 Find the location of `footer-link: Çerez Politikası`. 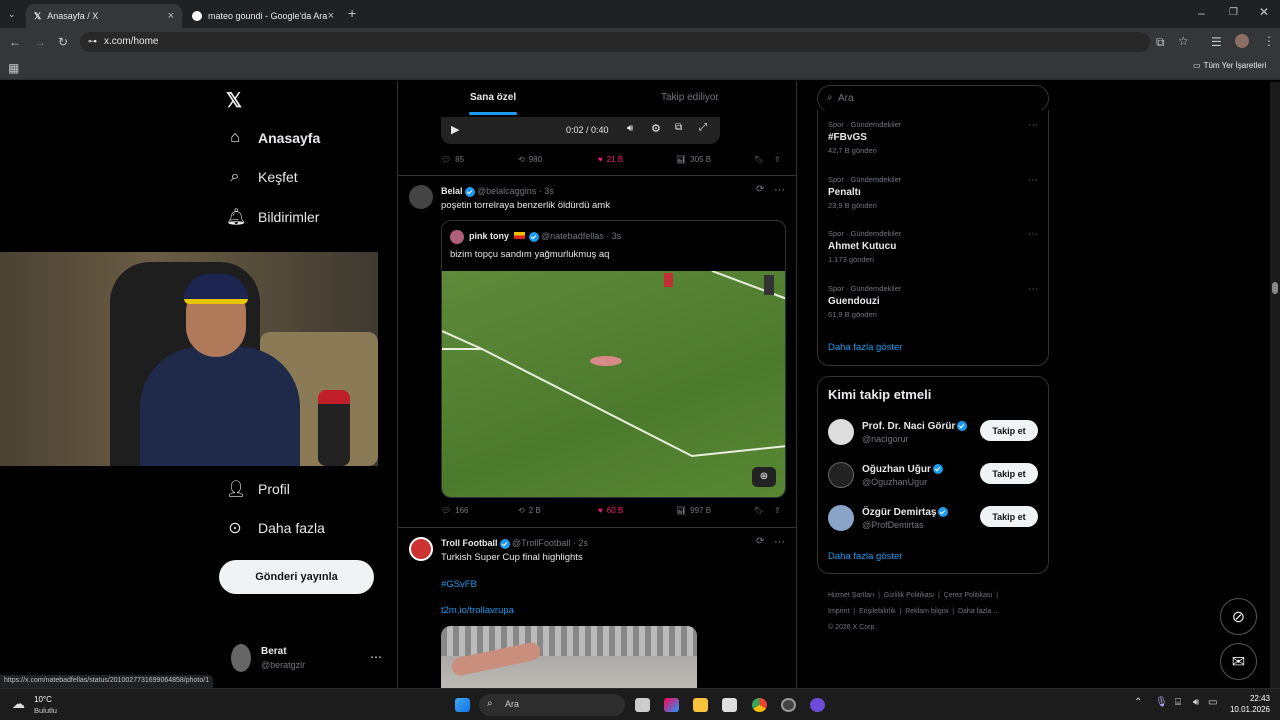

footer-link: Çerez Politikası is located at coordinates (968, 595).